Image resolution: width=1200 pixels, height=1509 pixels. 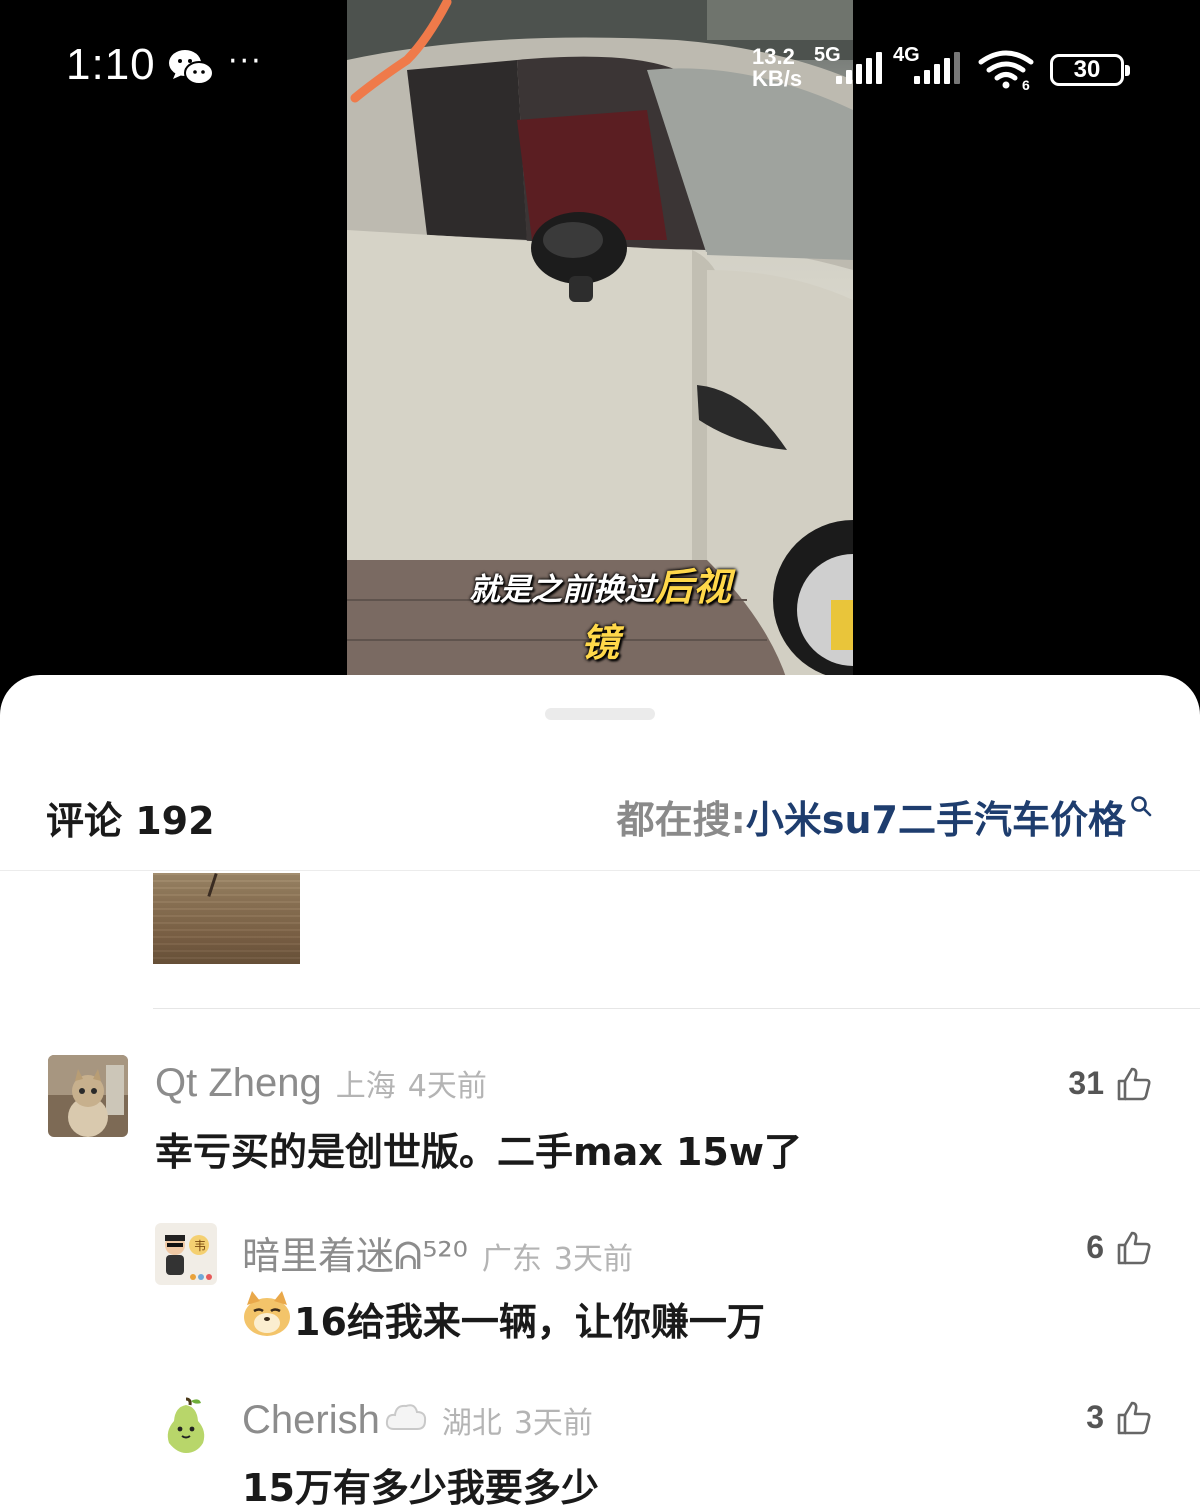 What do you see at coordinates (471, 1423) in the screenshot?
I see `commenter-location: 湖北` at bounding box center [471, 1423].